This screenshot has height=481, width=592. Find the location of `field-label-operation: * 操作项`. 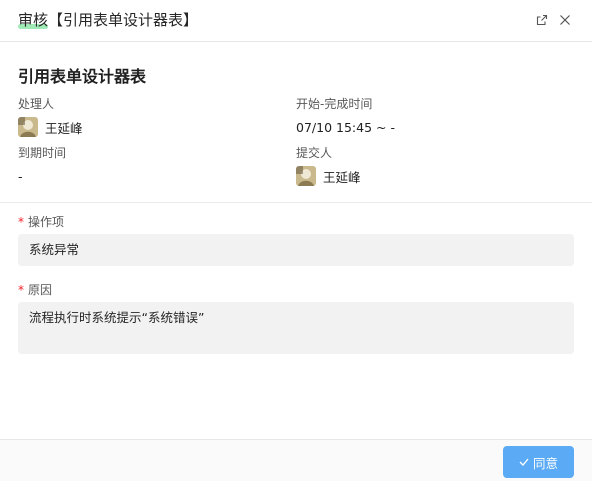

field-label-operation: * 操作项 is located at coordinates (41, 221).